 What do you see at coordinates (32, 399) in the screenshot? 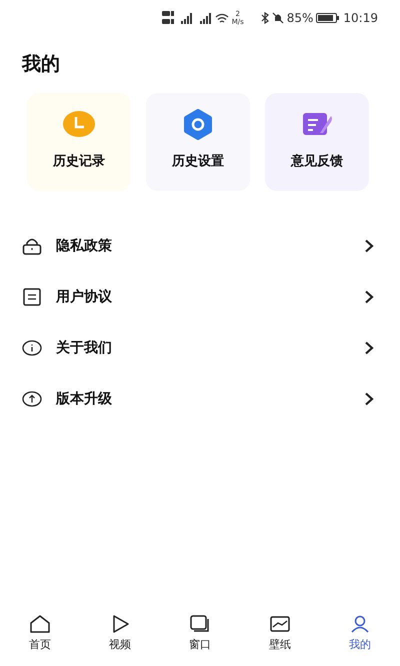
I see `upgrade-icon` at bounding box center [32, 399].